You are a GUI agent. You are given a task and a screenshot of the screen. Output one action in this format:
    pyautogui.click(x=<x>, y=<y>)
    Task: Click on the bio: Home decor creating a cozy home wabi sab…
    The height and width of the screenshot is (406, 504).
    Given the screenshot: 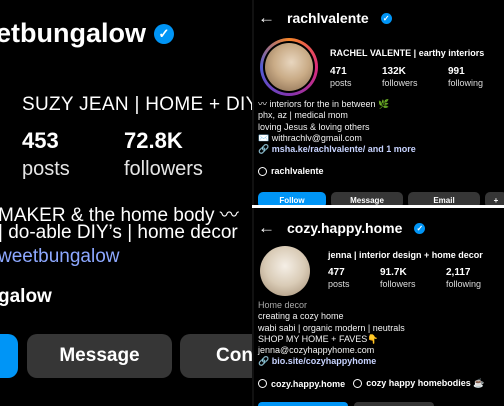 What is the action you would take?
    pyautogui.click(x=331, y=334)
    